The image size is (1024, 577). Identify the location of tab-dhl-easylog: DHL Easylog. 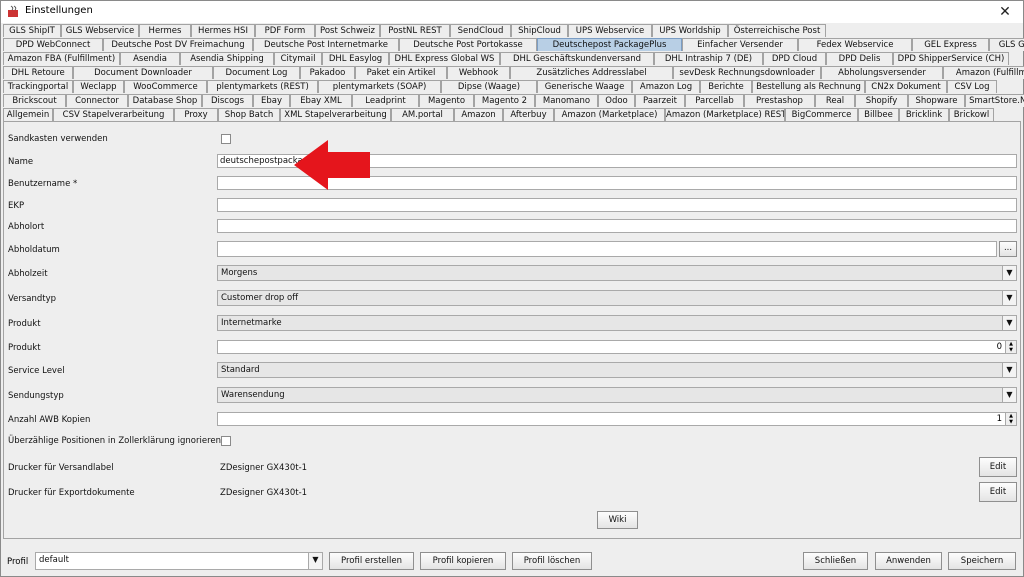
(355, 58).